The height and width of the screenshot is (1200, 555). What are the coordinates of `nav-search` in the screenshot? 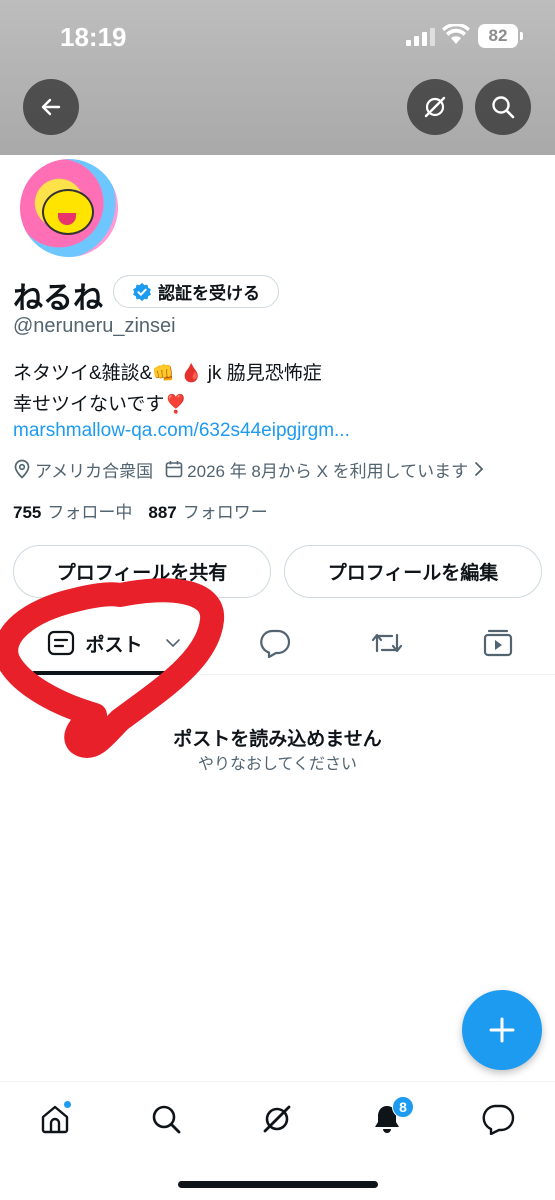 It's located at (166, 1119).